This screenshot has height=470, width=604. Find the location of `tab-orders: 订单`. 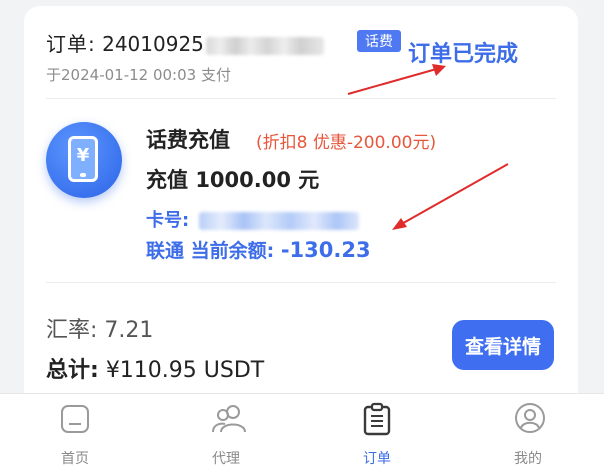

tab-orders: 订单 is located at coordinates (377, 432).